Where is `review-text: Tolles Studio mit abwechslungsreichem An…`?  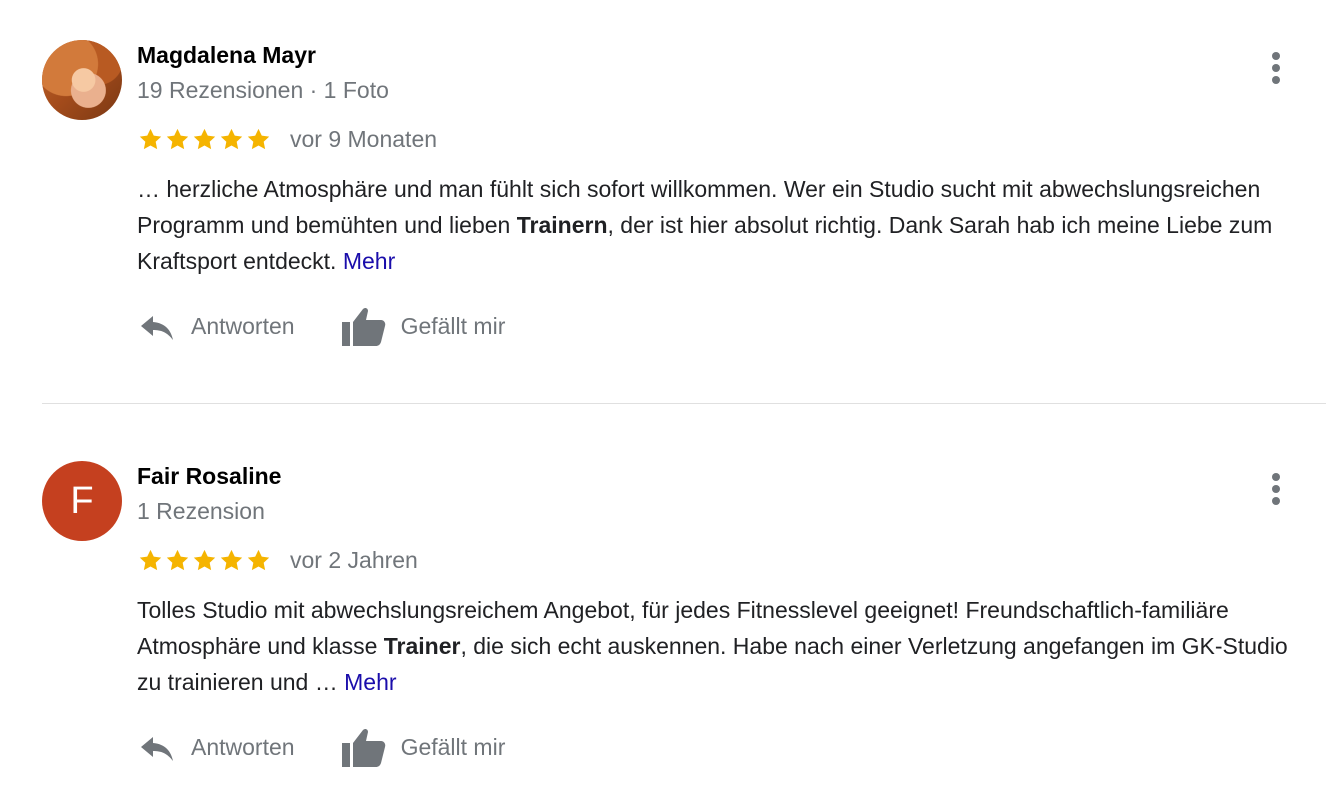 review-text: Tolles Studio mit abwechslungsreichem An… is located at coordinates (727, 646).